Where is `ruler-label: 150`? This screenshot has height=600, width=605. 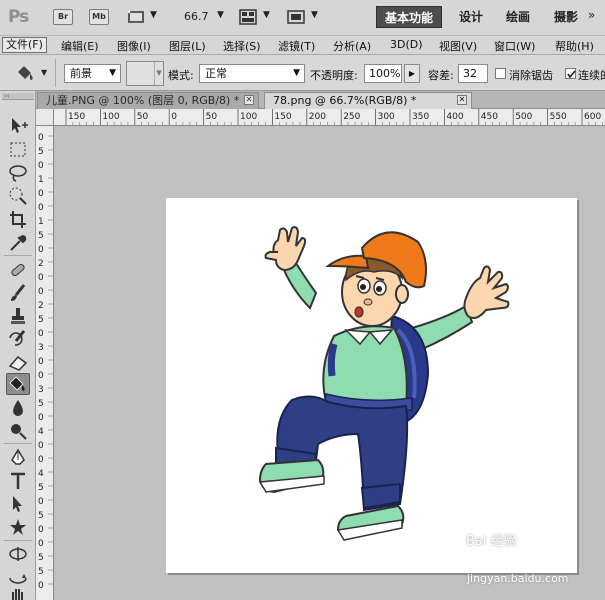
ruler-label: 150 is located at coordinates (76, 117).